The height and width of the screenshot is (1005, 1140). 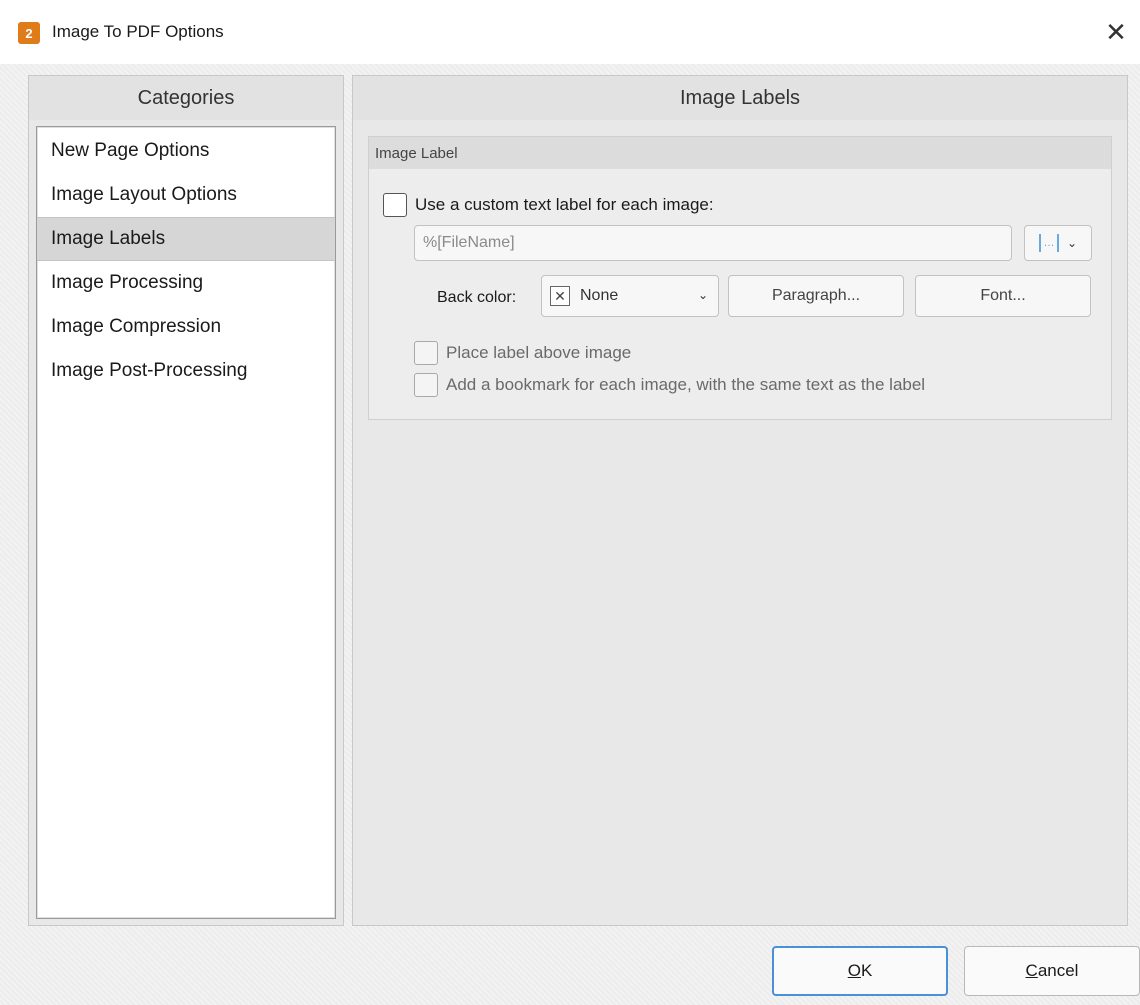 I want to click on app-icon: 2, so click(x=29, y=33).